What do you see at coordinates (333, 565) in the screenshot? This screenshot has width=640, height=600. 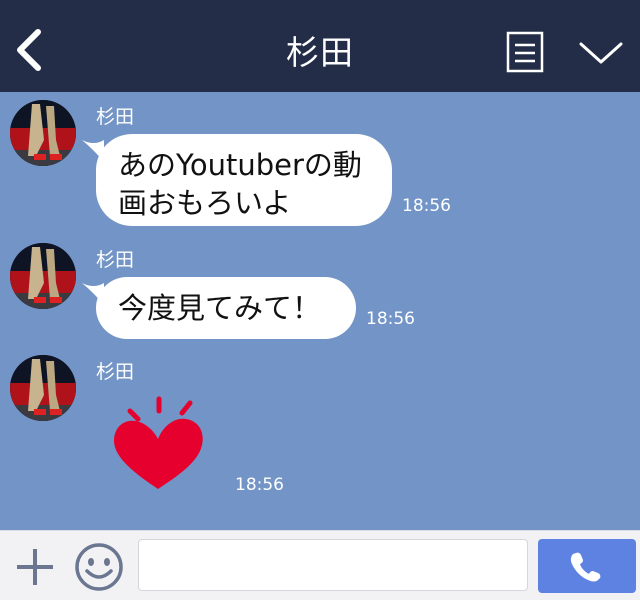 I see `message-input` at bounding box center [333, 565].